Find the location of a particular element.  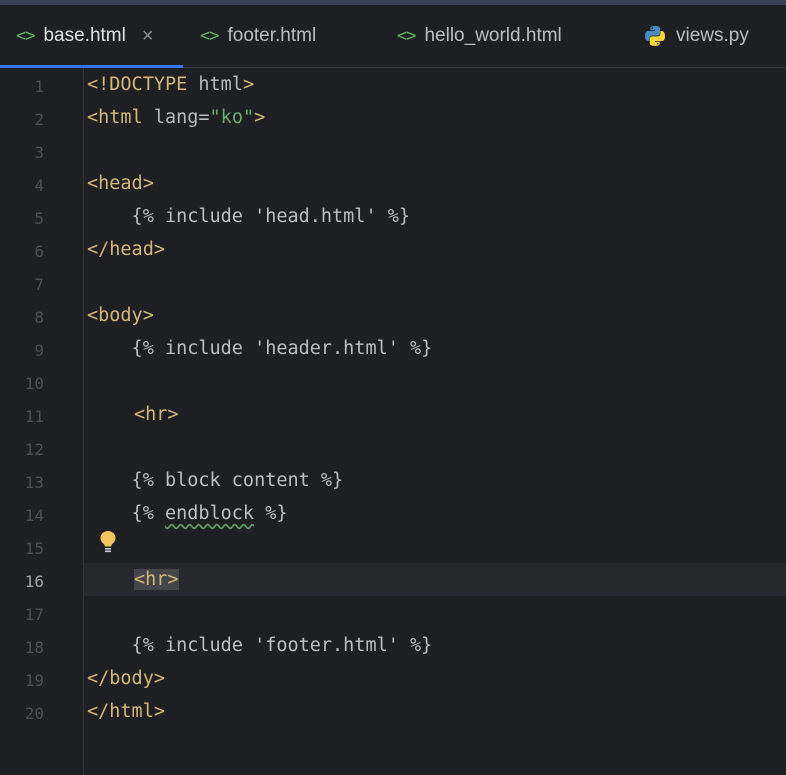

tab-footer-html: <> footer.html is located at coordinates (258, 36).